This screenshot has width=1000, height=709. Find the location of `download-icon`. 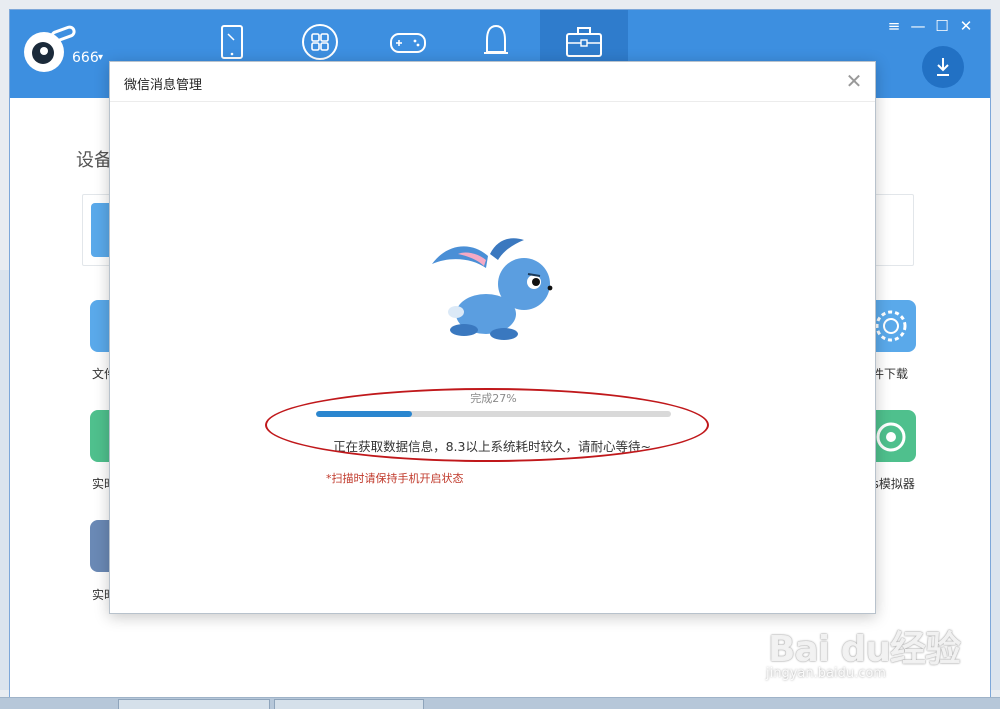

download-icon is located at coordinates (943, 67).